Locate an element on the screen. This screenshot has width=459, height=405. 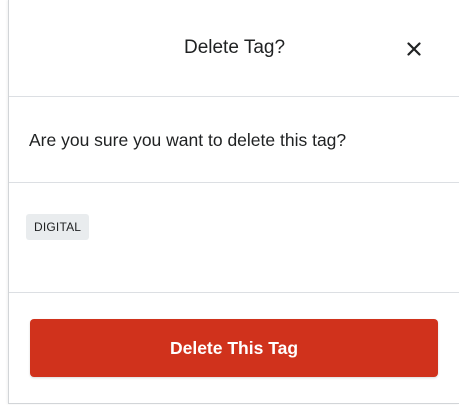
close-button is located at coordinates (414, 49).